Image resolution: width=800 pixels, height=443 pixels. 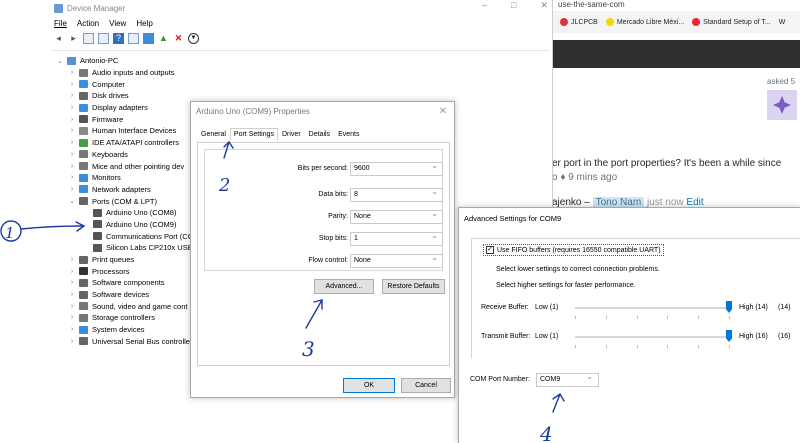 What do you see at coordinates (348, 134) in the screenshot?
I see `tab-events: Events` at bounding box center [348, 134].